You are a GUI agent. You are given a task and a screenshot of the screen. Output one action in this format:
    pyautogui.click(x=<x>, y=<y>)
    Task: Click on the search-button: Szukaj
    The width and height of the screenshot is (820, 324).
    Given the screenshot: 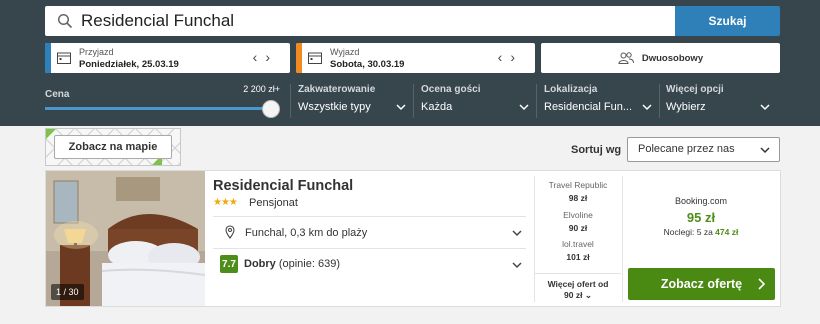 What is the action you would take?
    pyautogui.click(x=727, y=21)
    